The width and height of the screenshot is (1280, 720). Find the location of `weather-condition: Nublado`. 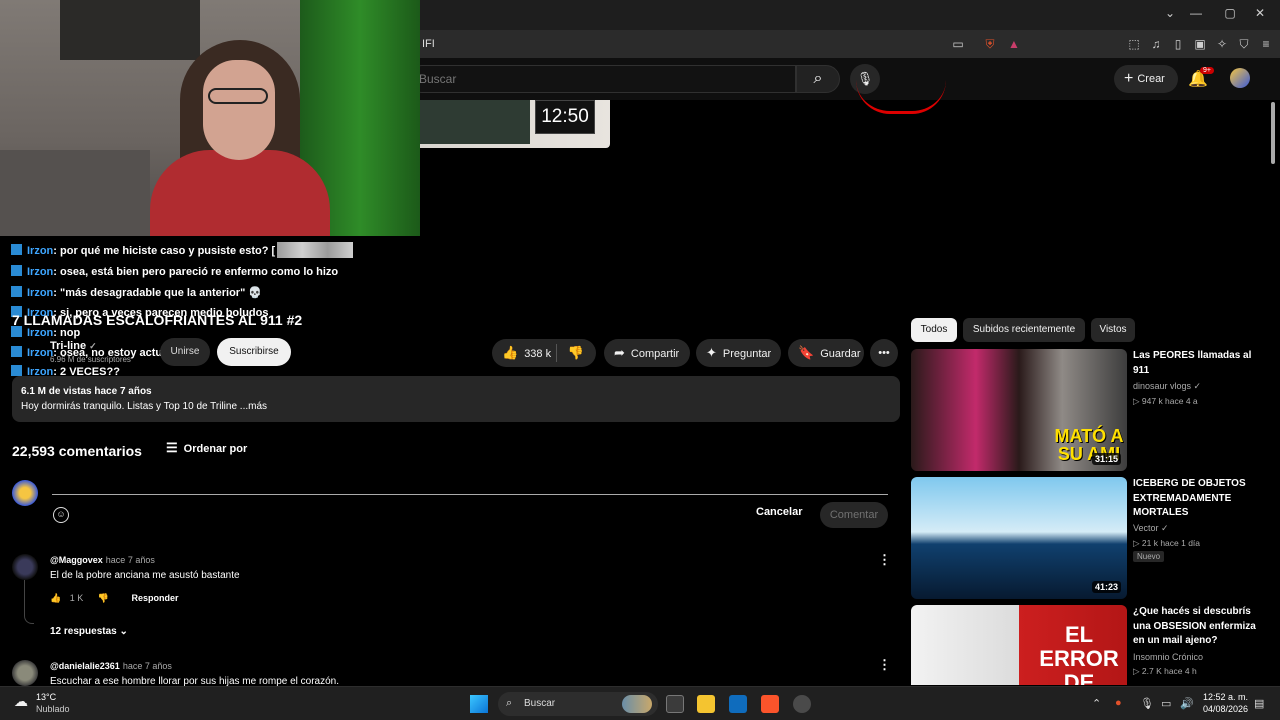

weather-condition: Nublado is located at coordinates (53, 709).